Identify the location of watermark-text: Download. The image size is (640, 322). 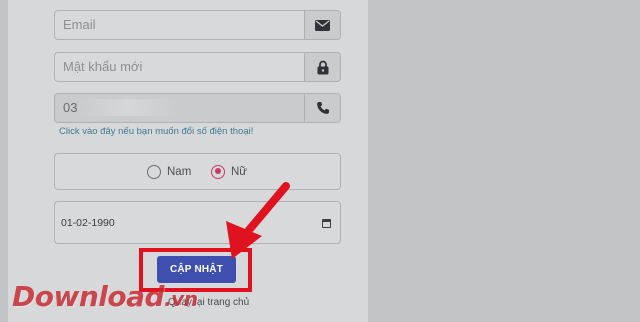
(88, 296).